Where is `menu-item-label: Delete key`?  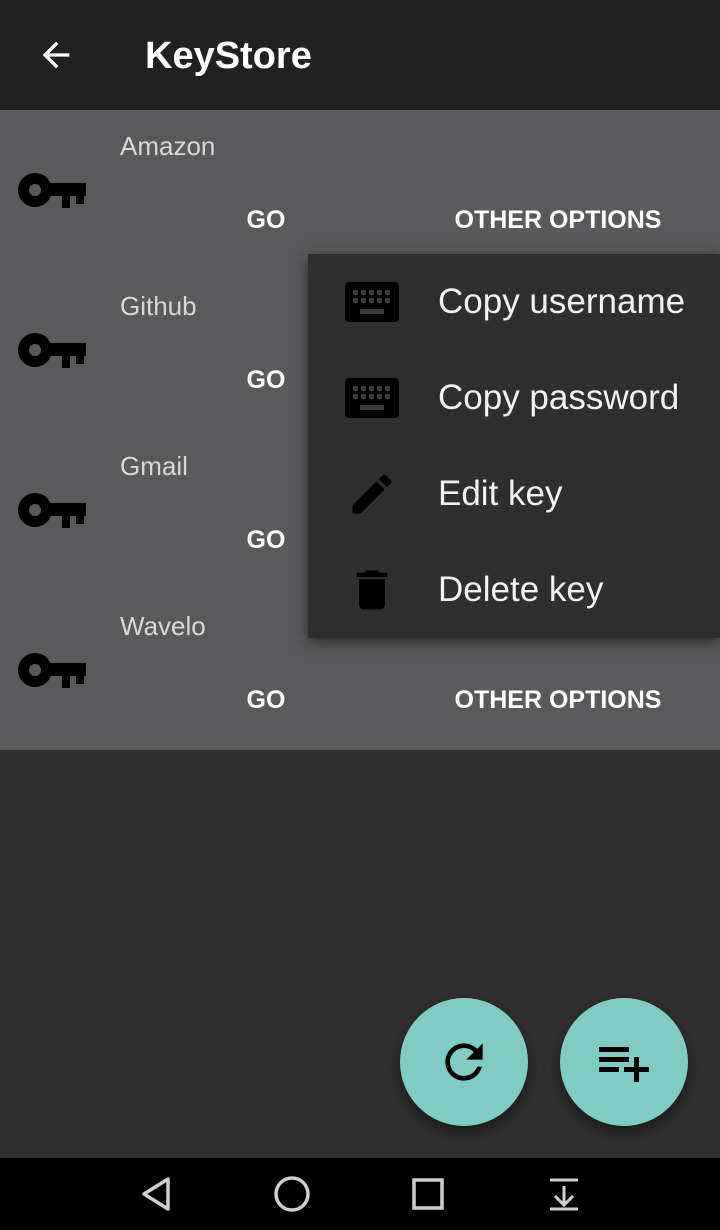 menu-item-label: Delete key is located at coordinates (521, 589).